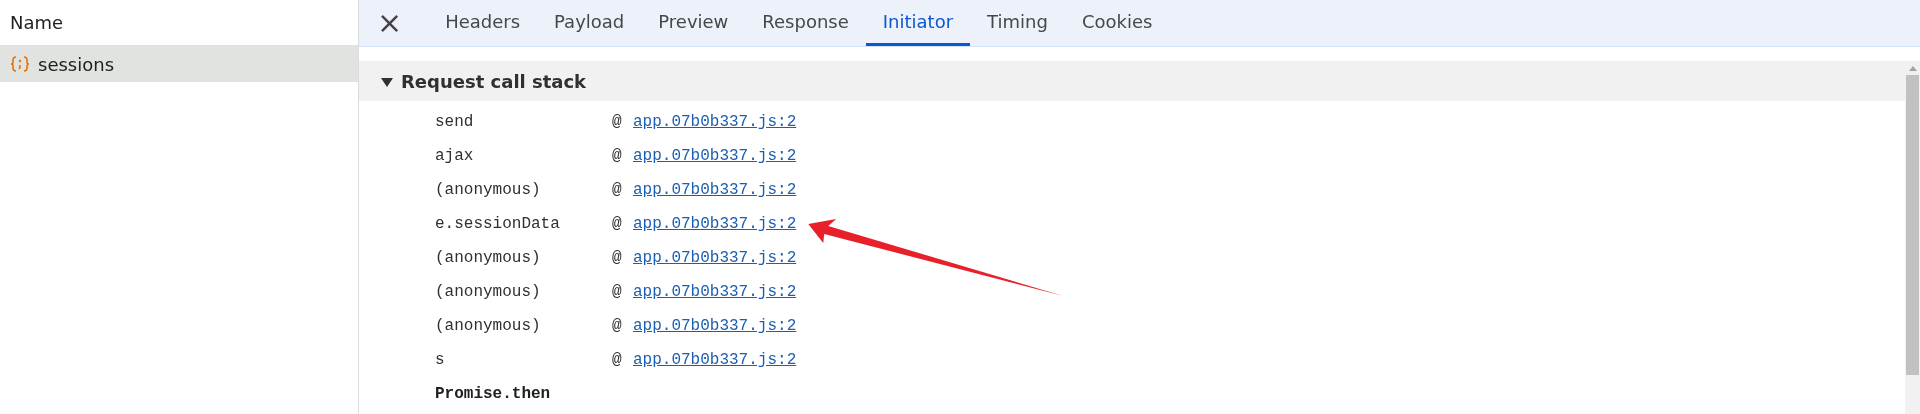 This screenshot has height=414, width=1920. What do you see at coordinates (440, 360) in the screenshot?
I see `function-name: s` at bounding box center [440, 360].